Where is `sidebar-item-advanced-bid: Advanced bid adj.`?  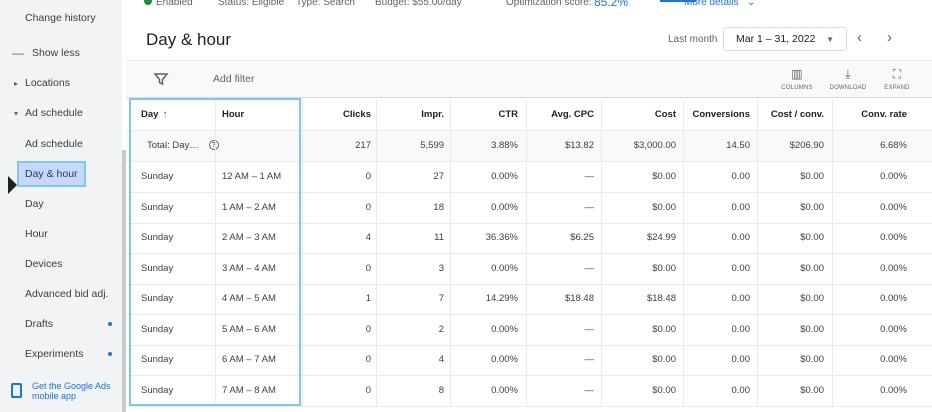
sidebar-item-advanced-bid: Advanced bid adj. is located at coordinates (61, 294).